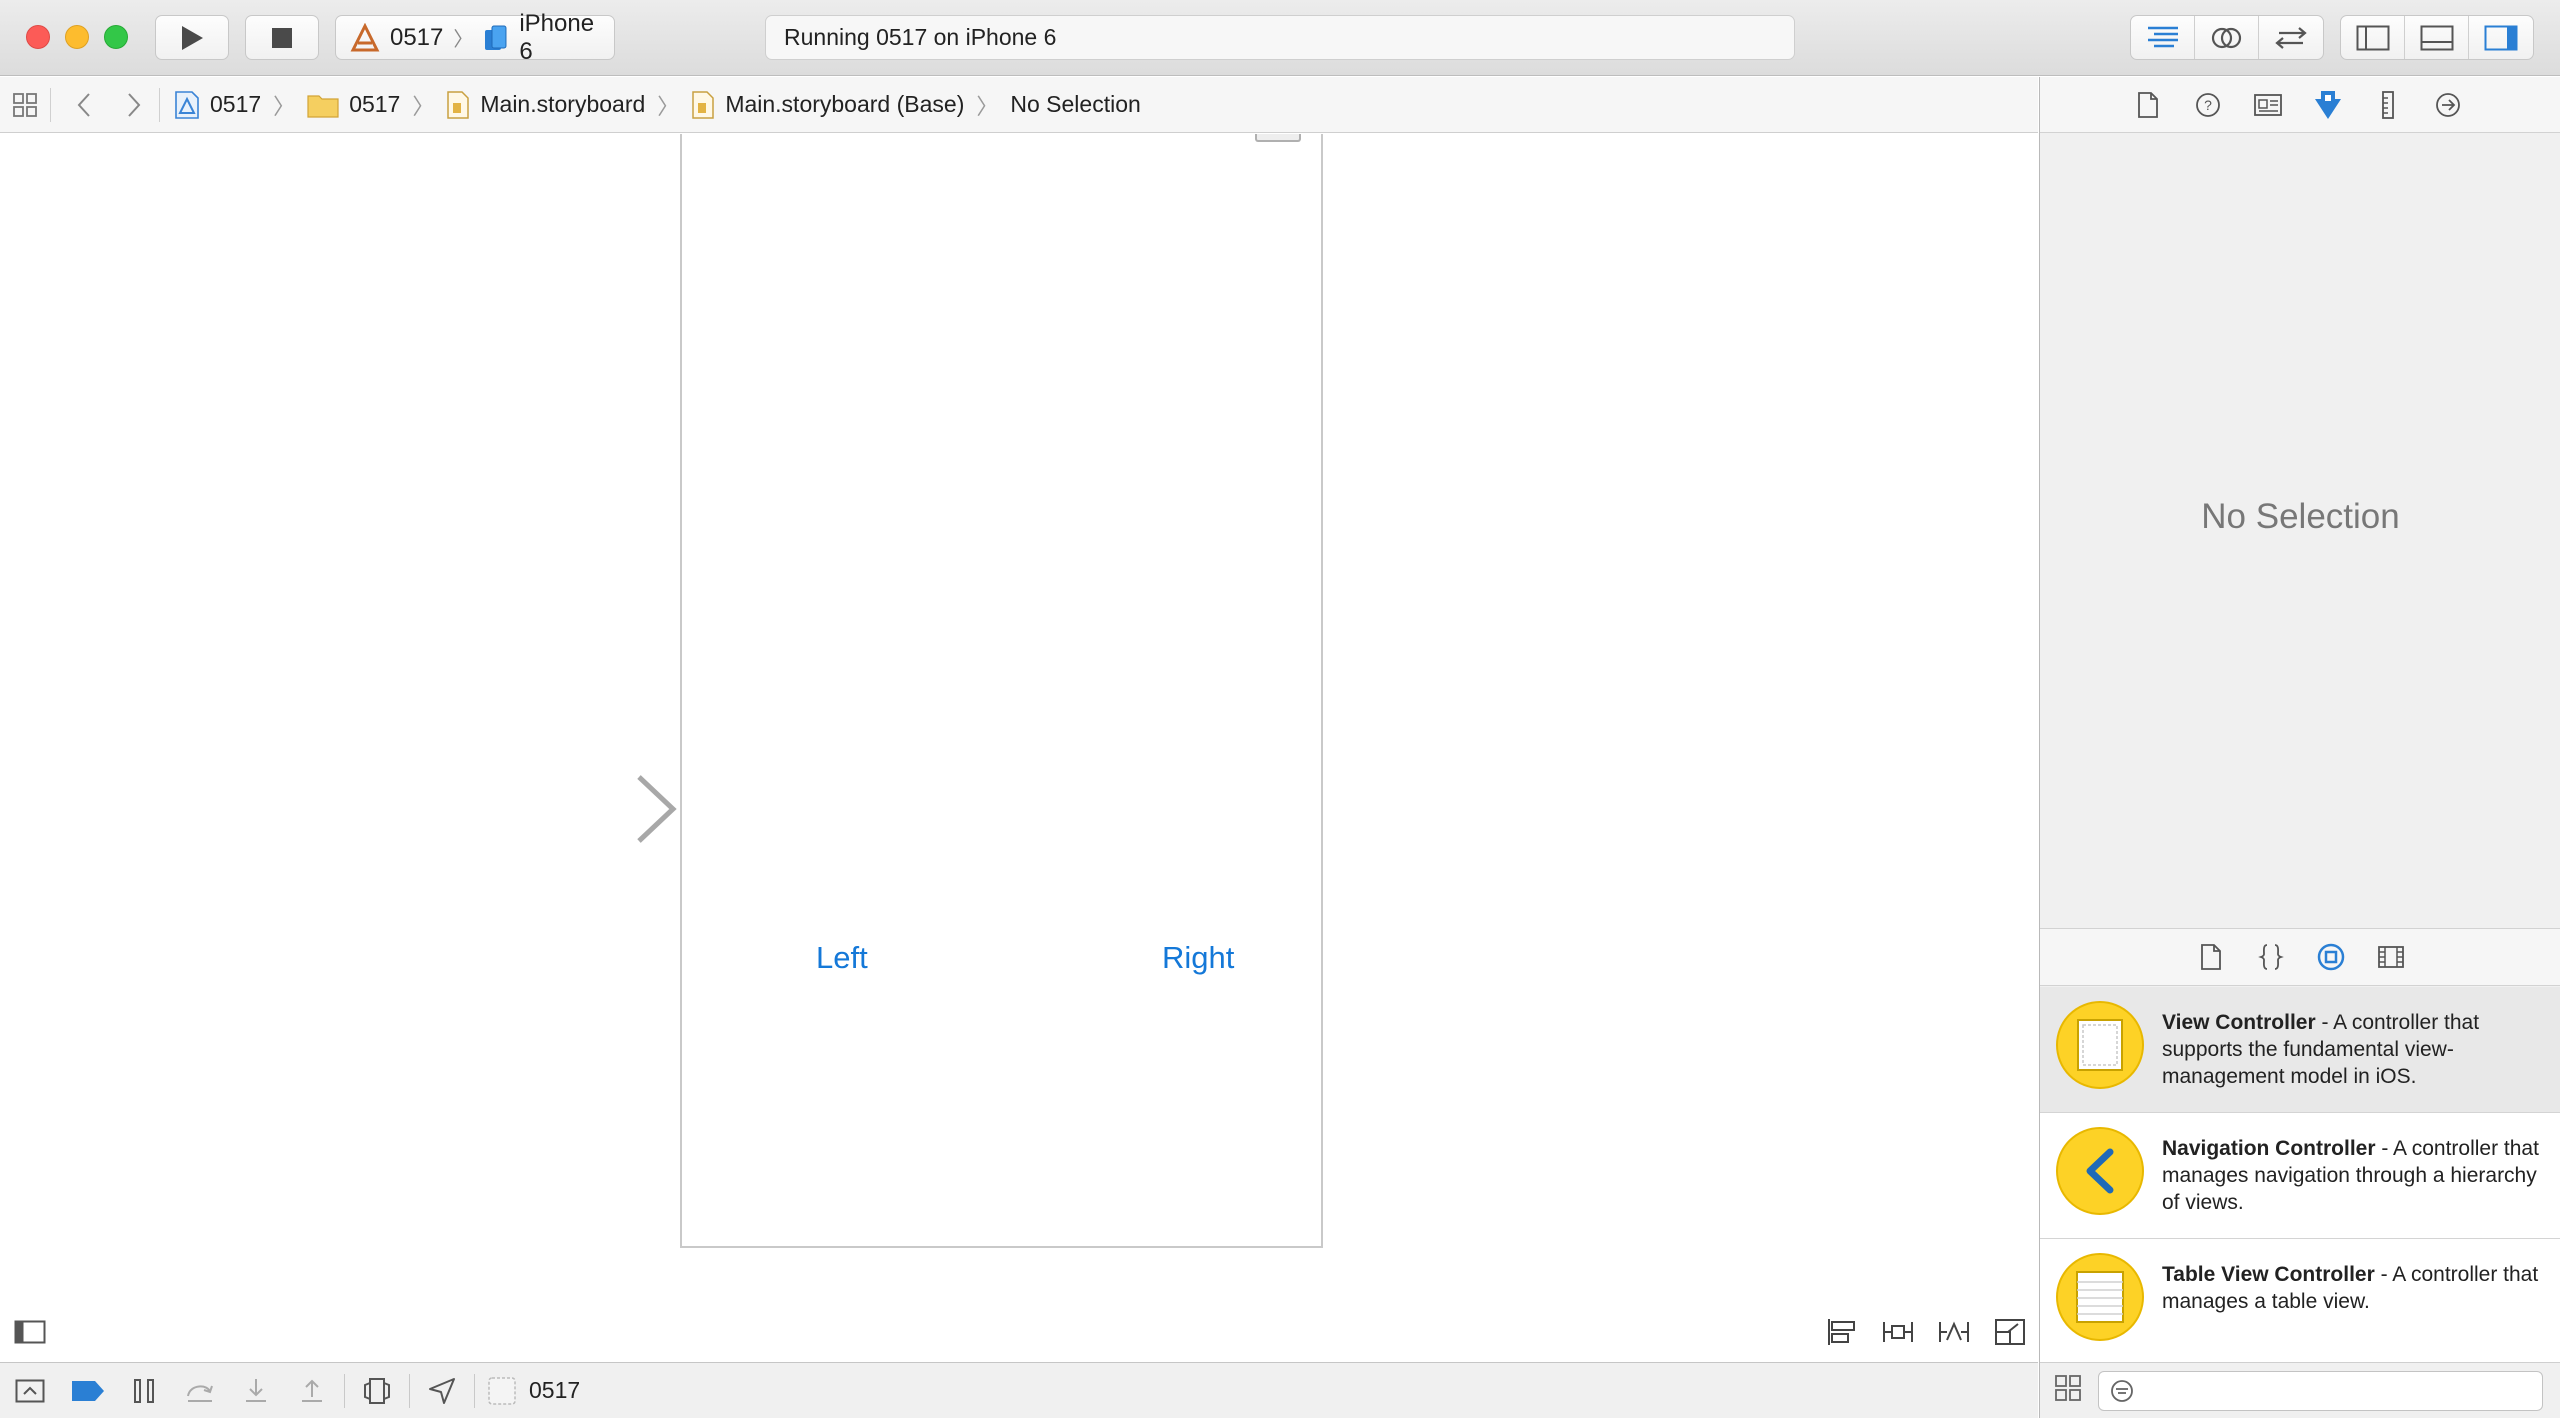 This screenshot has height=1418, width=2560. Describe the element at coordinates (1198, 958) in the screenshot. I see `right-button: Right` at that location.